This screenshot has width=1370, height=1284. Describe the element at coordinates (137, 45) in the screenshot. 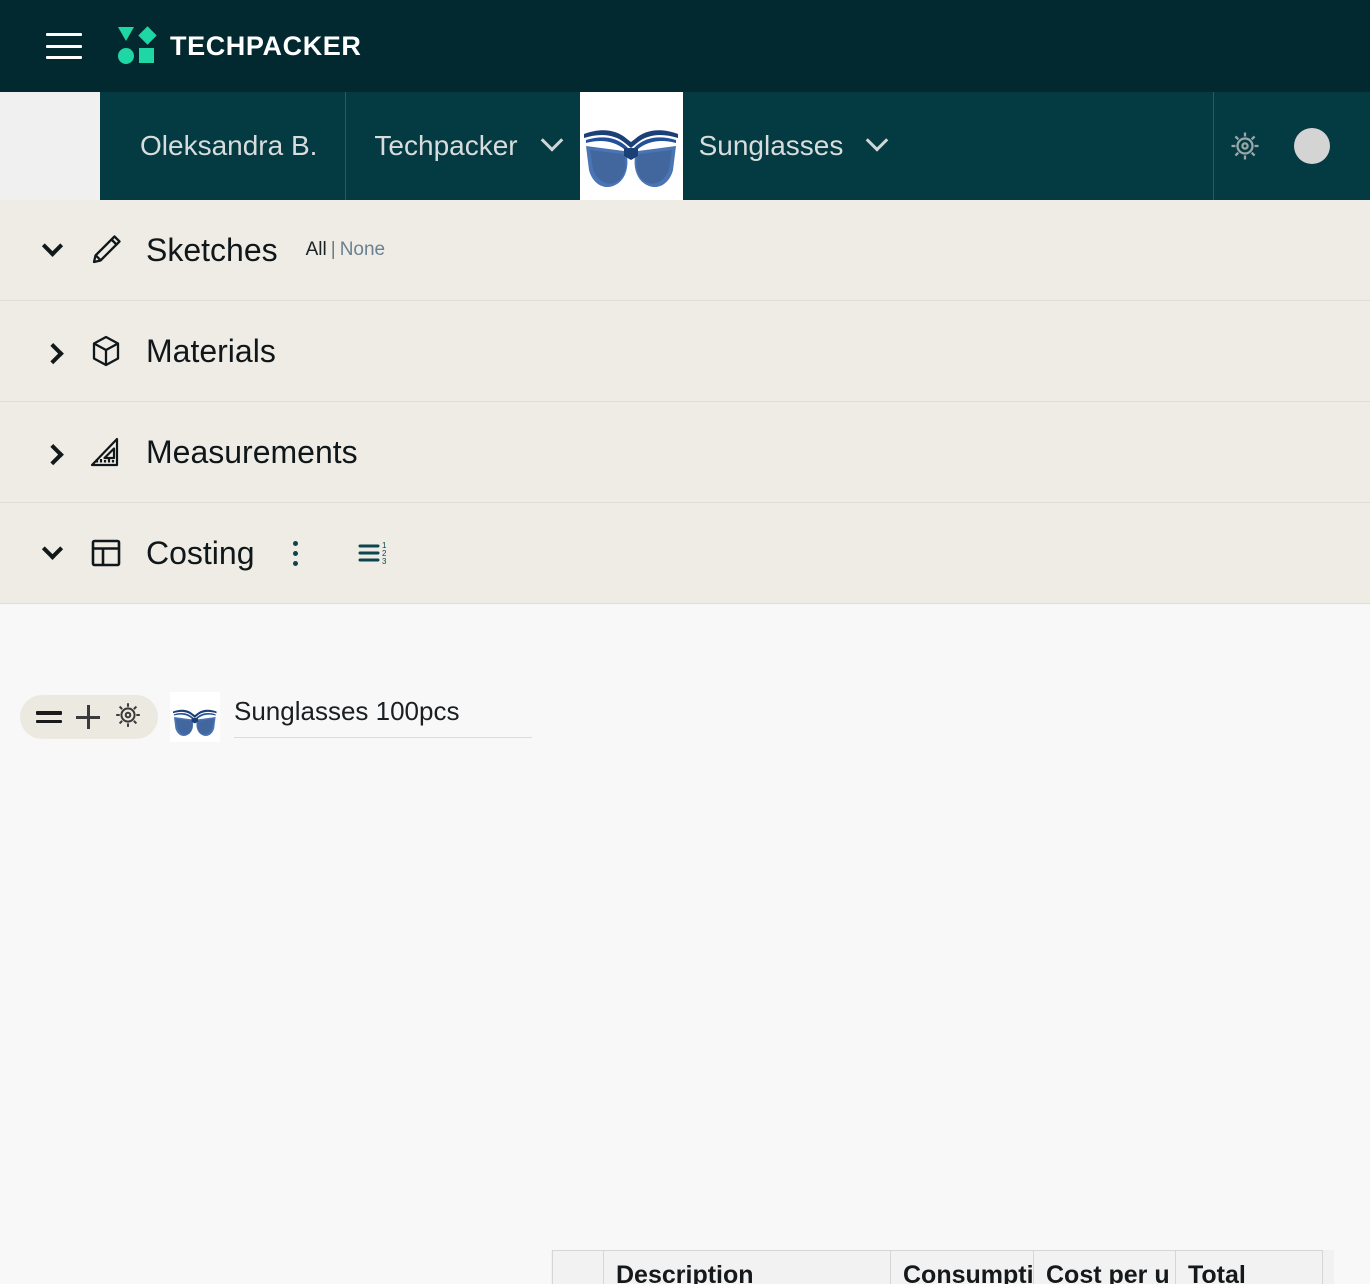

I see `techpacker-logo-icon` at that location.